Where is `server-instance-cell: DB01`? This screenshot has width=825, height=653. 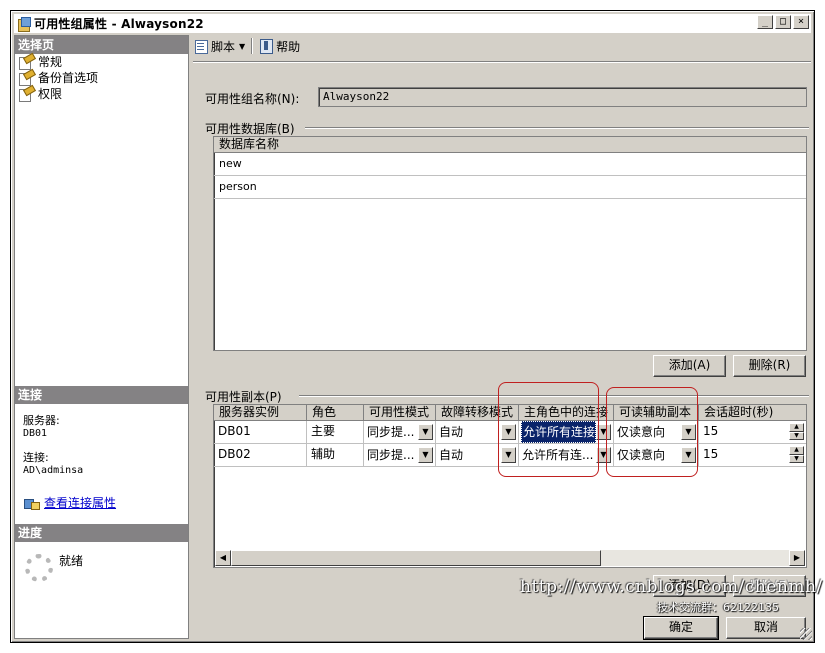
server-instance-cell: DB01 is located at coordinates (260, 432).